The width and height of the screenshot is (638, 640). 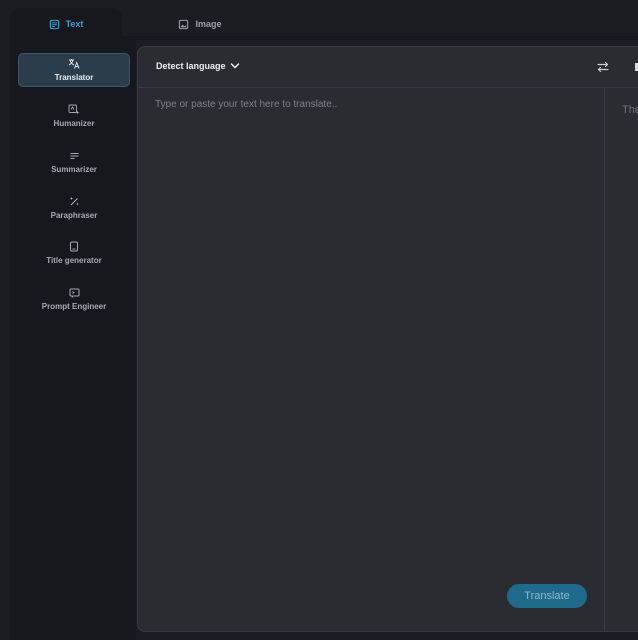 What do you see at coordinates (74, 246) in the screenshot?
I see `title-card-icon` at bounding box center [74, 246].